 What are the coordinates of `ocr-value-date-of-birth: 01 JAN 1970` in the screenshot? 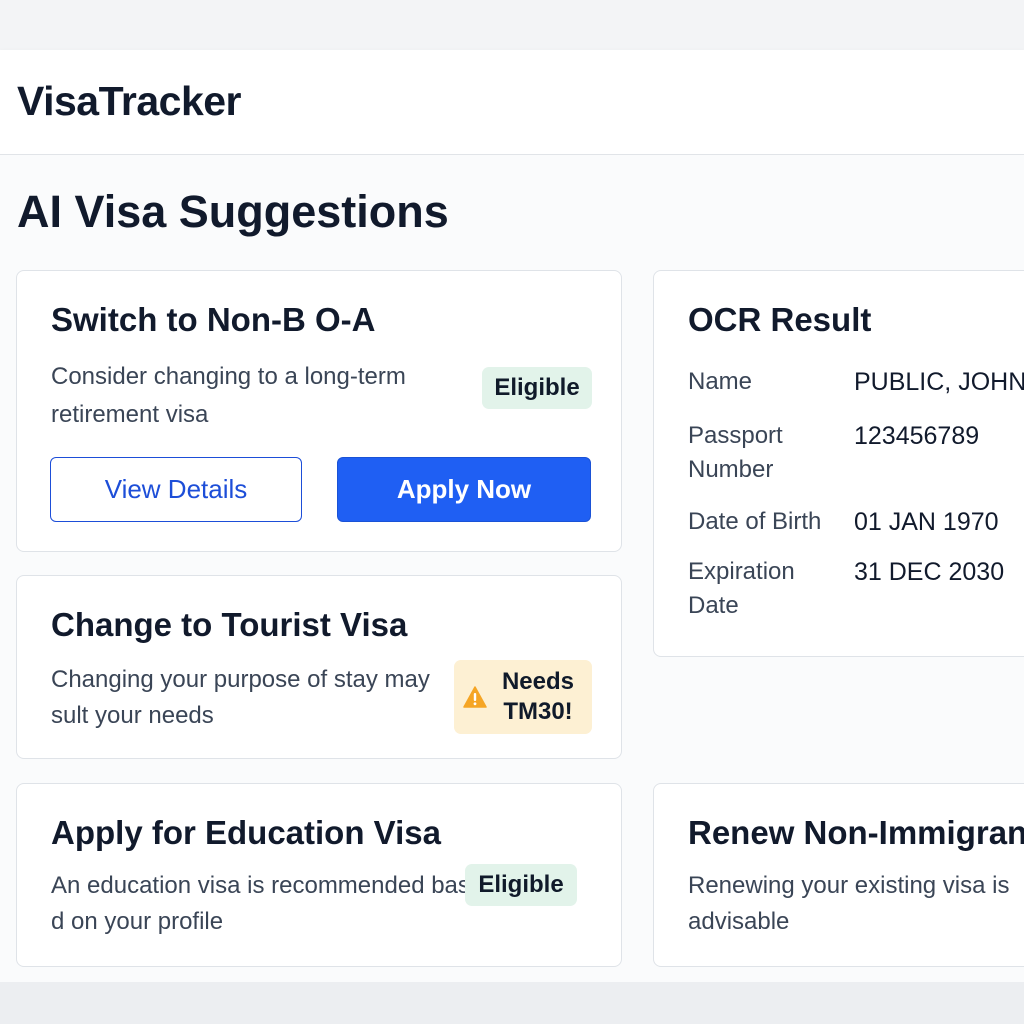 It's located at (926, 522).